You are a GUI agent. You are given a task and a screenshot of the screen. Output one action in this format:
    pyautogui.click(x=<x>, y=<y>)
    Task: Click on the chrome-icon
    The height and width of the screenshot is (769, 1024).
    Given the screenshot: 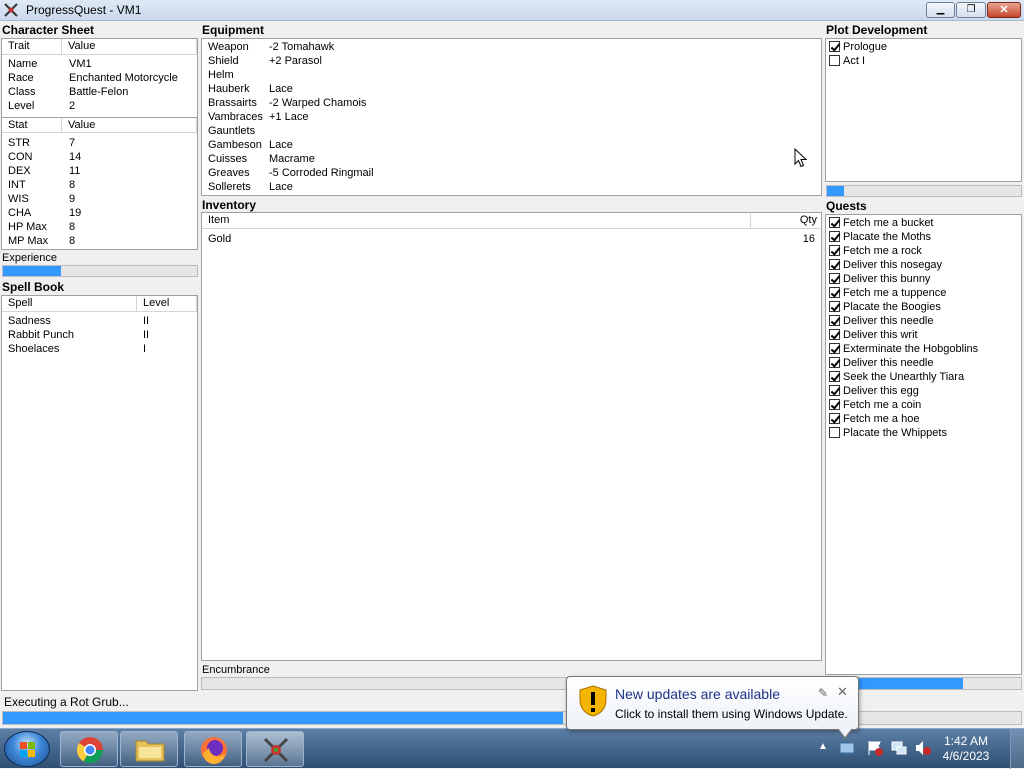 What is the action you would take?
    pyautogui.click(x=90, y=750)
    